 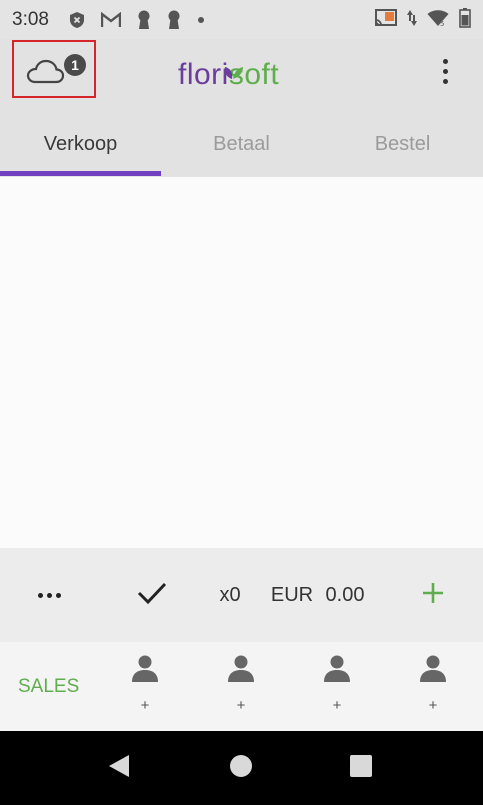 What do you see at coordinates (48, 686) in the screenshot?
I see `sales-button: SALES` at bounding box center [48, 686].